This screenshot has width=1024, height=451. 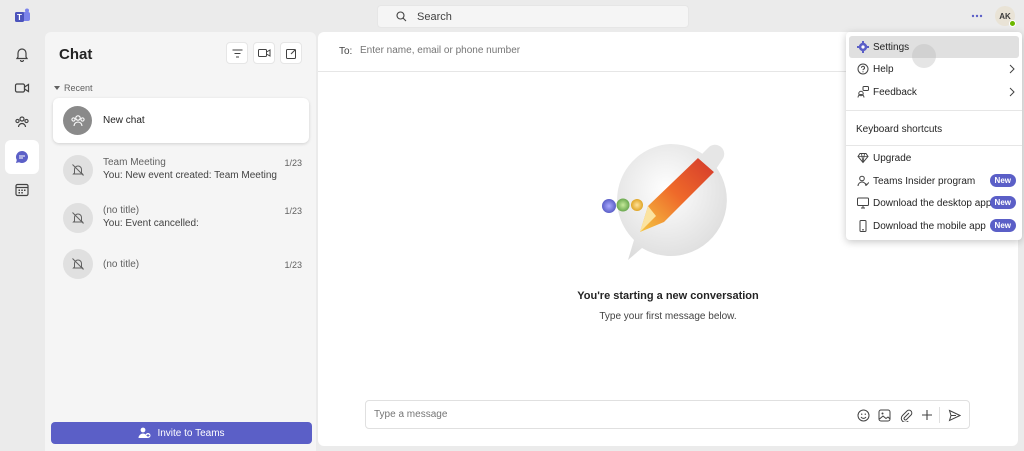 I want to click on menu-item-mobile-app: Download the mobile app New, so click(x=934, y=226).